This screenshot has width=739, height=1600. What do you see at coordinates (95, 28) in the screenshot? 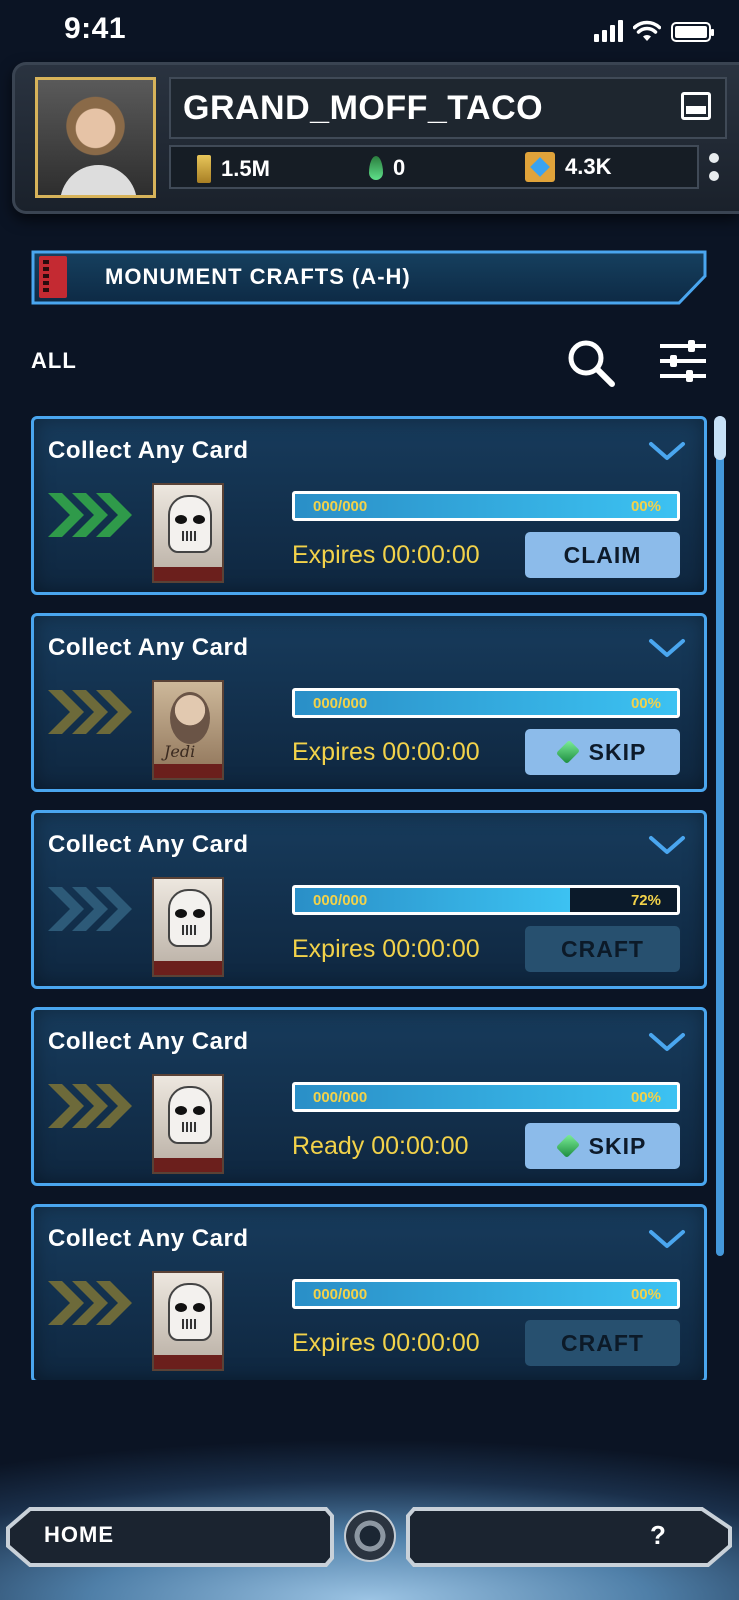
I see `status-time: 9:41` at bounding box center [95, 28].